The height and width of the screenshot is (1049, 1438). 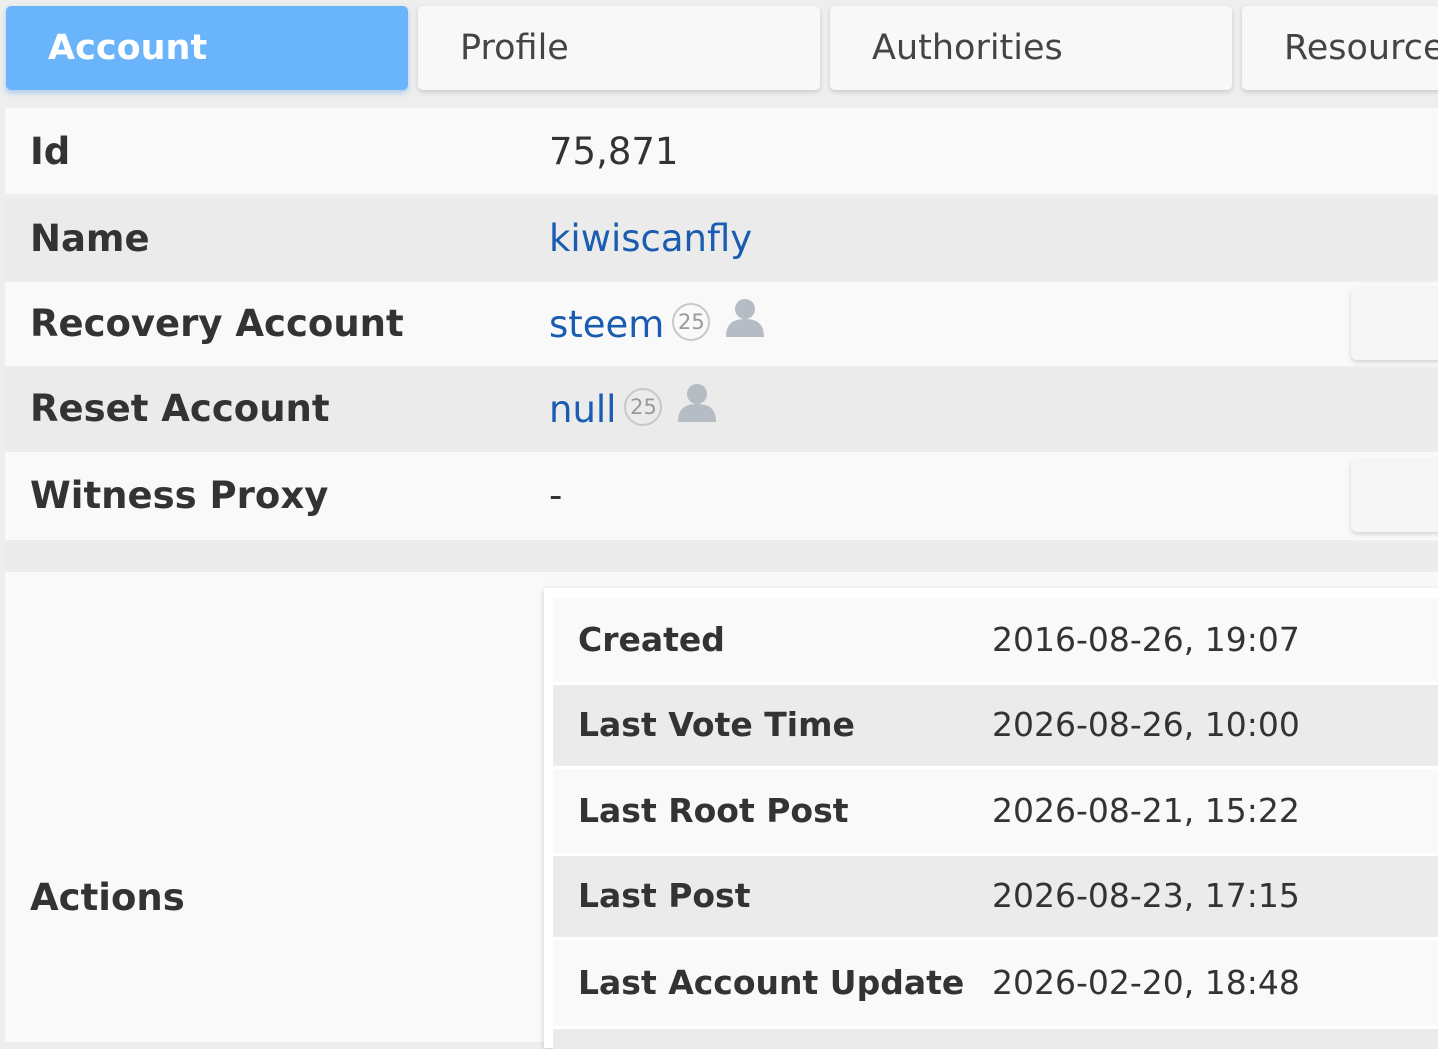 I want to click on tab-bar: Account Profile Authorities Resources, so click(x=719, y=50).